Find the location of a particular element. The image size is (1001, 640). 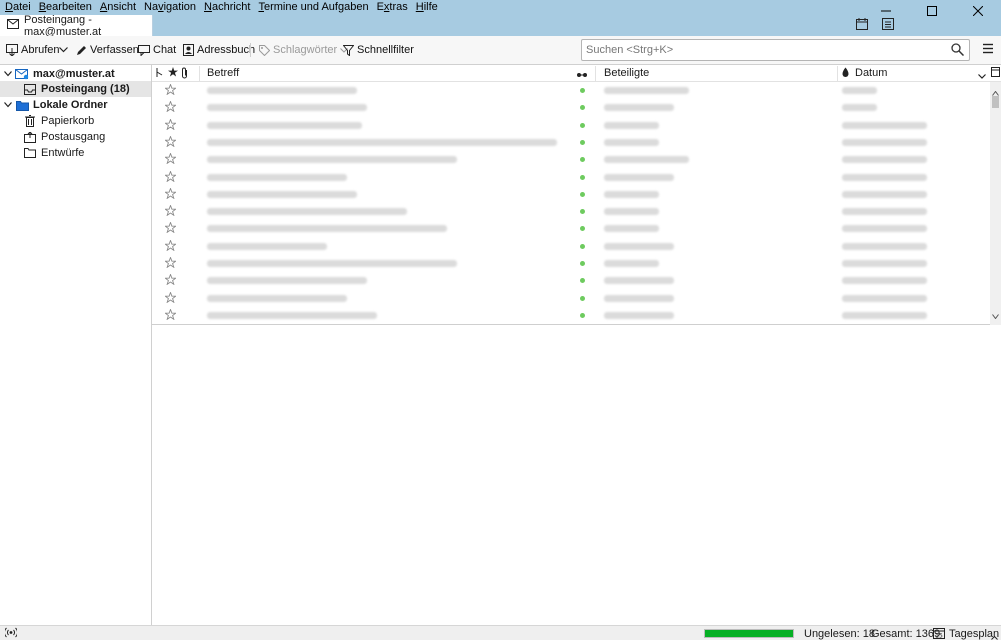

address-book-button: Adressbuch is located at coordinates (219, 50).